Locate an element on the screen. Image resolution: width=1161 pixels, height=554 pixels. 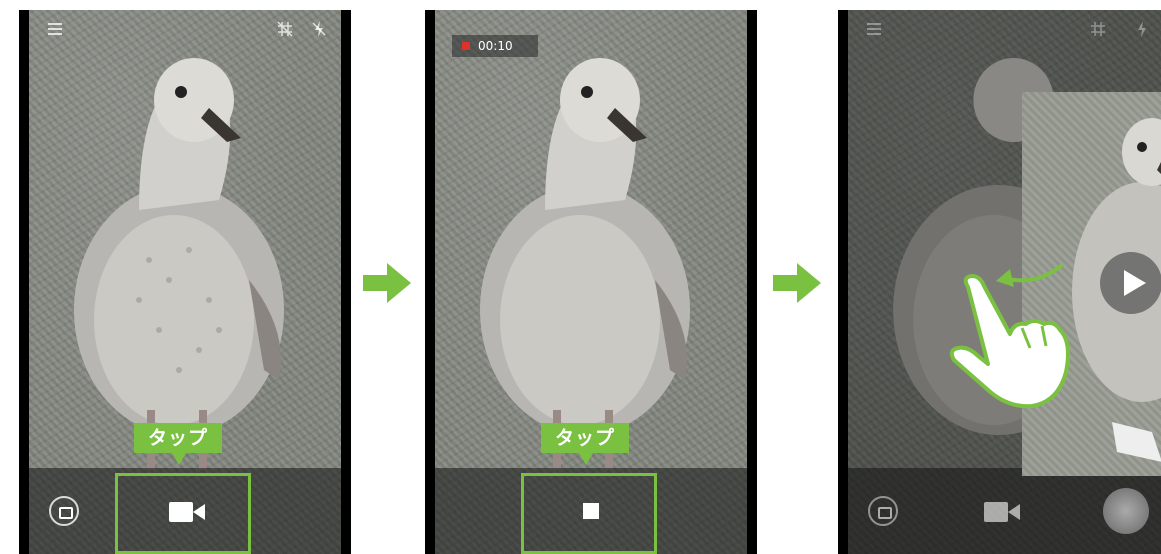
record-dot-icon is located at coordinates (466, 46).